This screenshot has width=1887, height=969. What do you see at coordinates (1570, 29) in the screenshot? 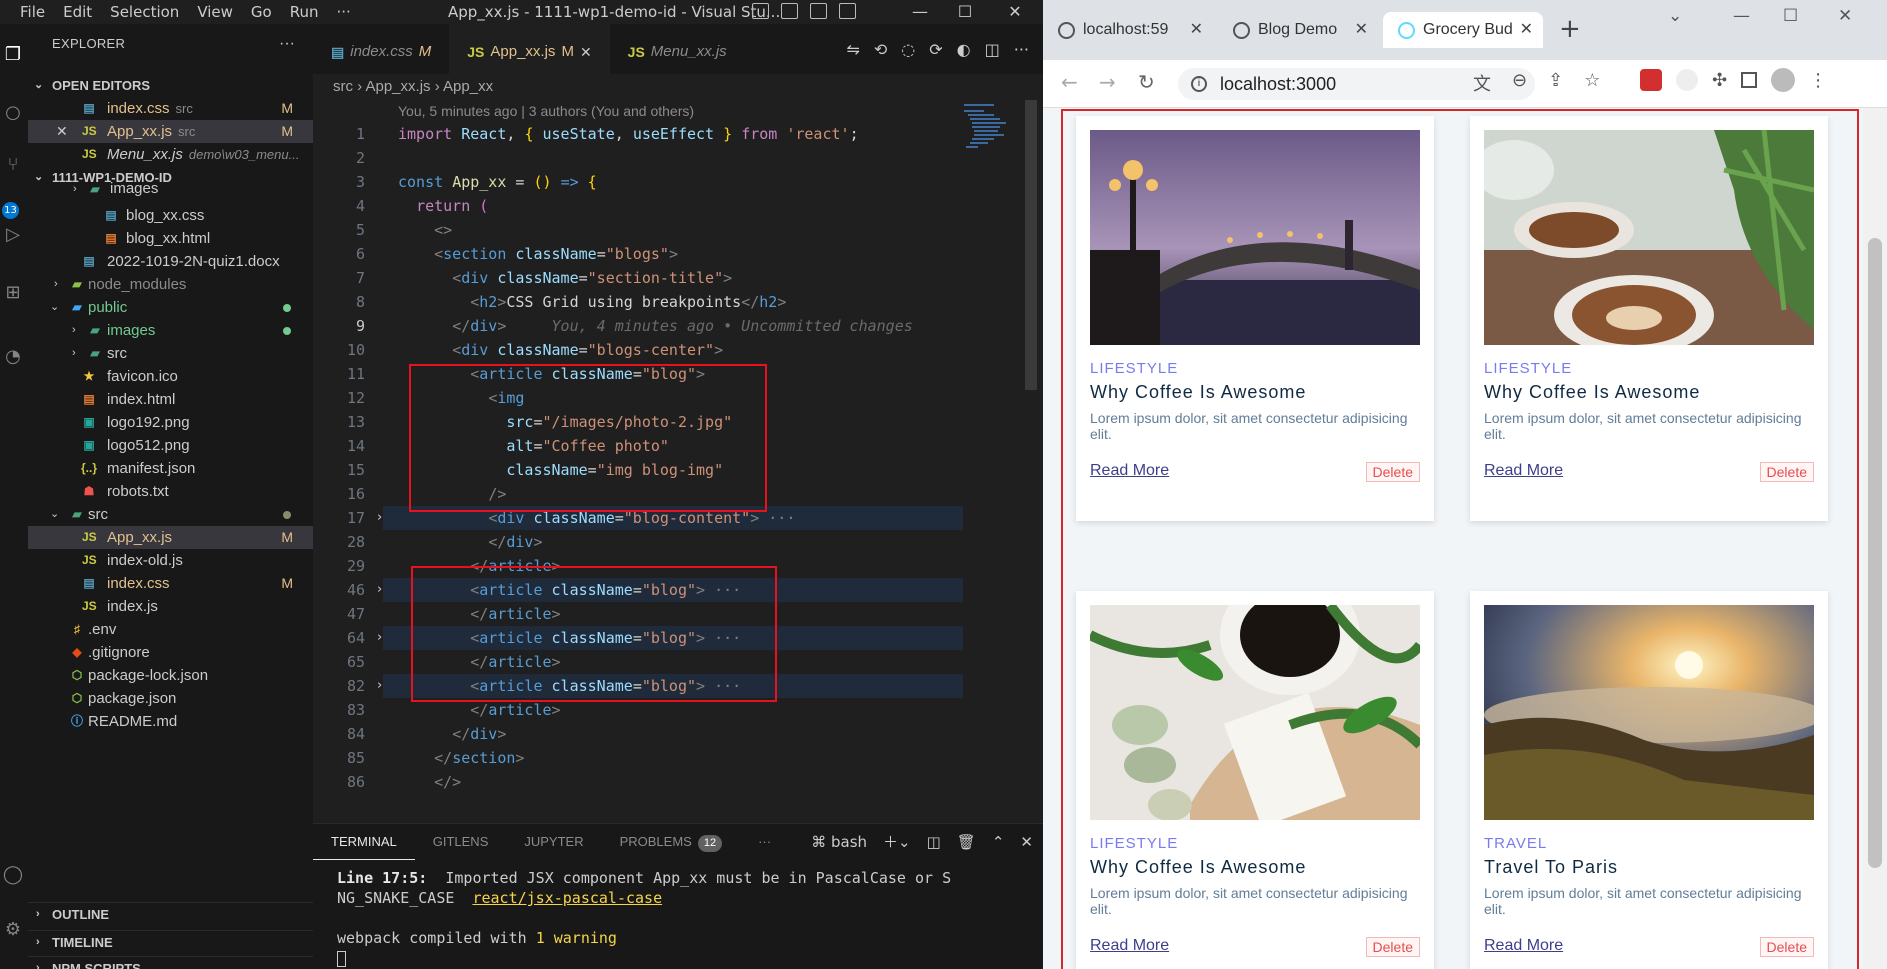
I see `new-tab-icon: +` at bounding box center [1570, 29].